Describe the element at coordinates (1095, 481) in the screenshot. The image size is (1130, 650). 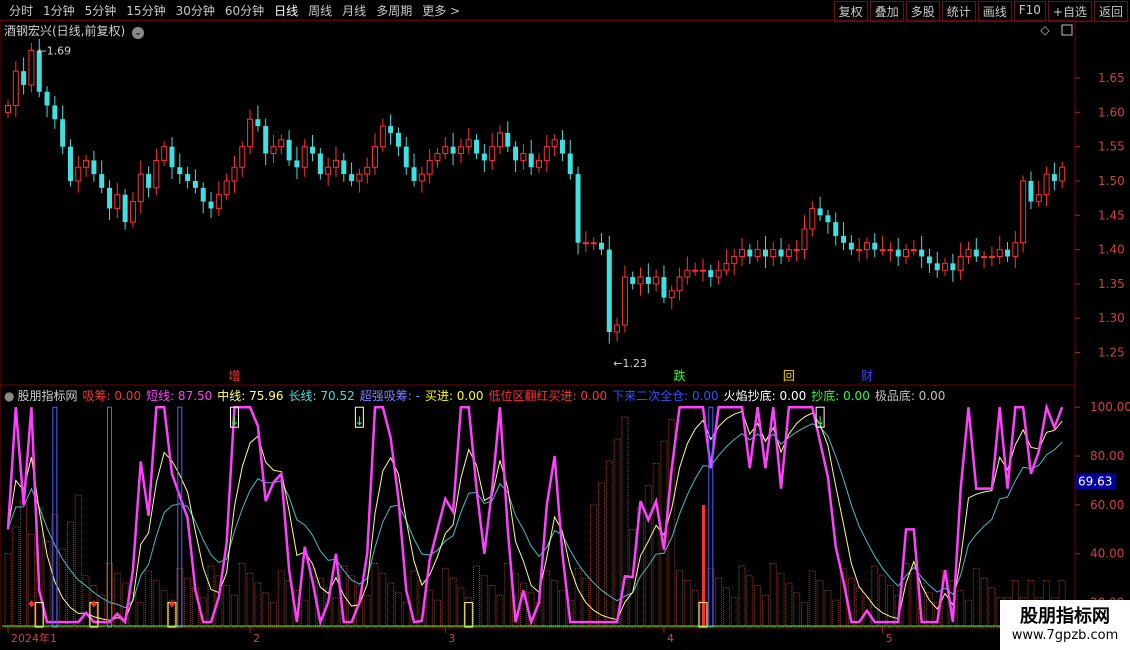
I see `current-value-label: 69.63` at that location.